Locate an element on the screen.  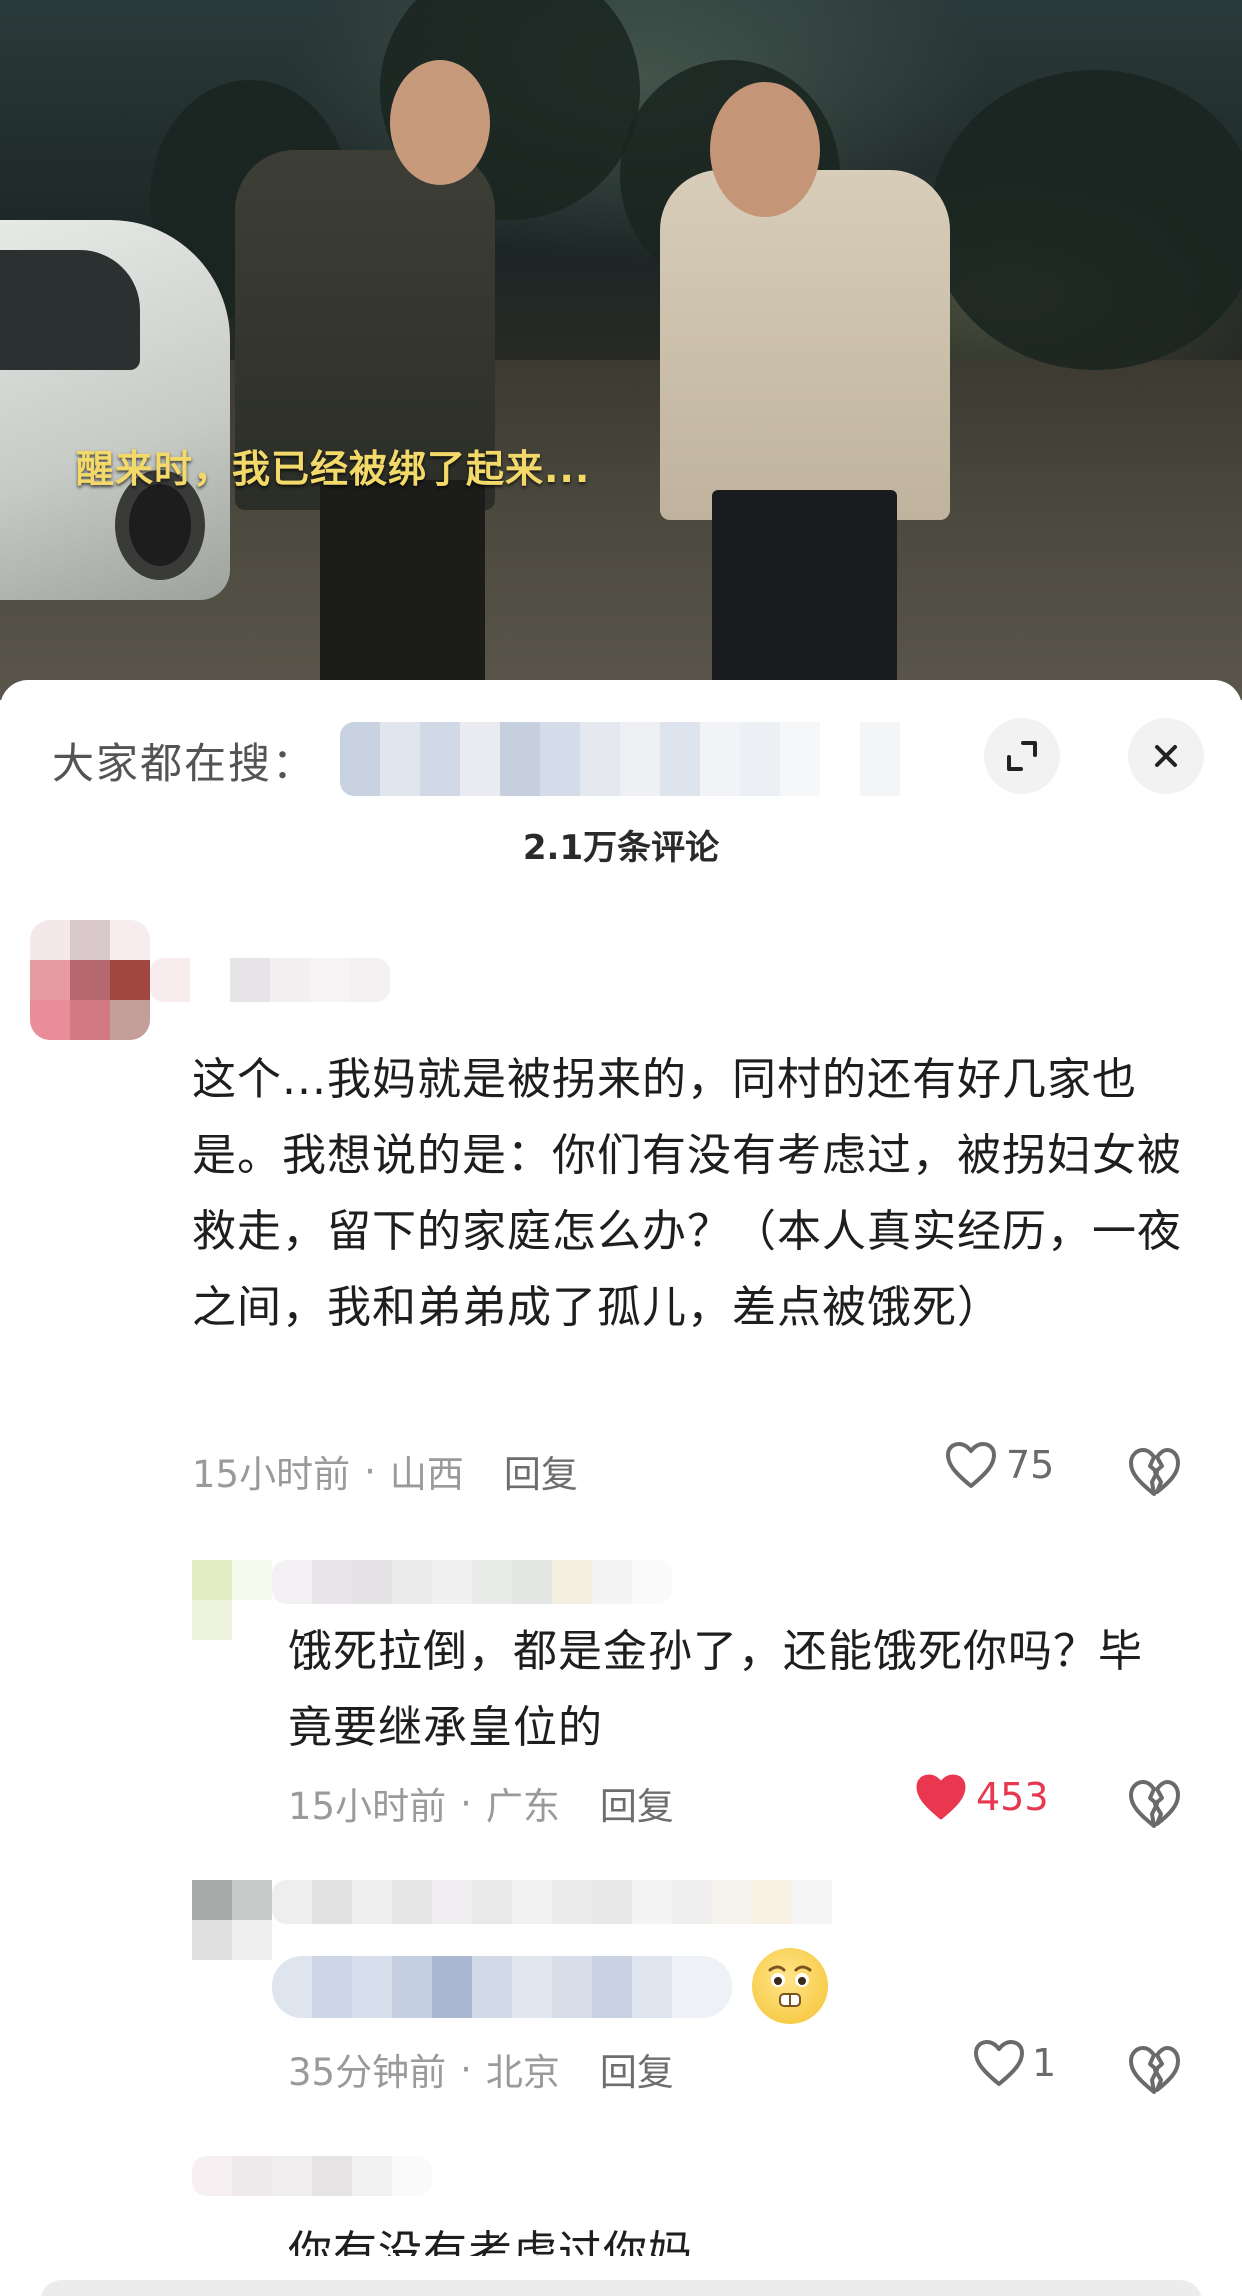
emoji-face-icon is located at coordinates (790, 1986).